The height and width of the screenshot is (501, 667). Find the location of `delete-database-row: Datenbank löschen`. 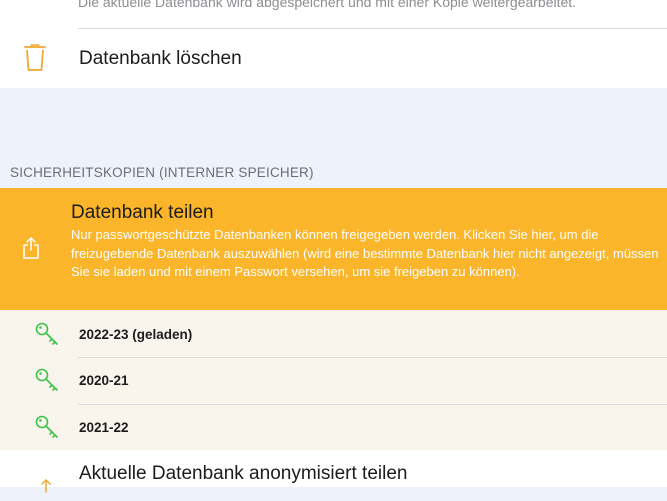

delete-database-row: Datenbank löschen is located at coordinates (333, 58).